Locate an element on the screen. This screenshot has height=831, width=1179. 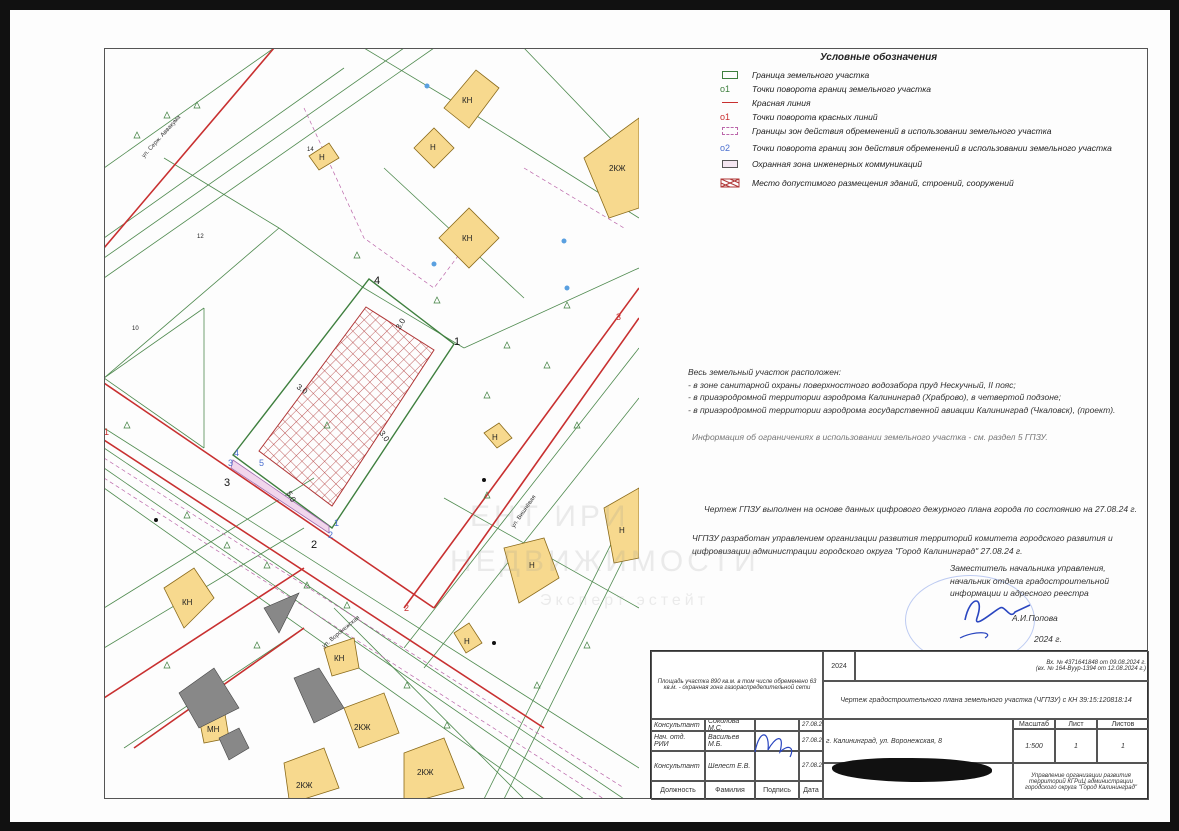
tb-header-role: Должность is located at coordinates (678, 790).